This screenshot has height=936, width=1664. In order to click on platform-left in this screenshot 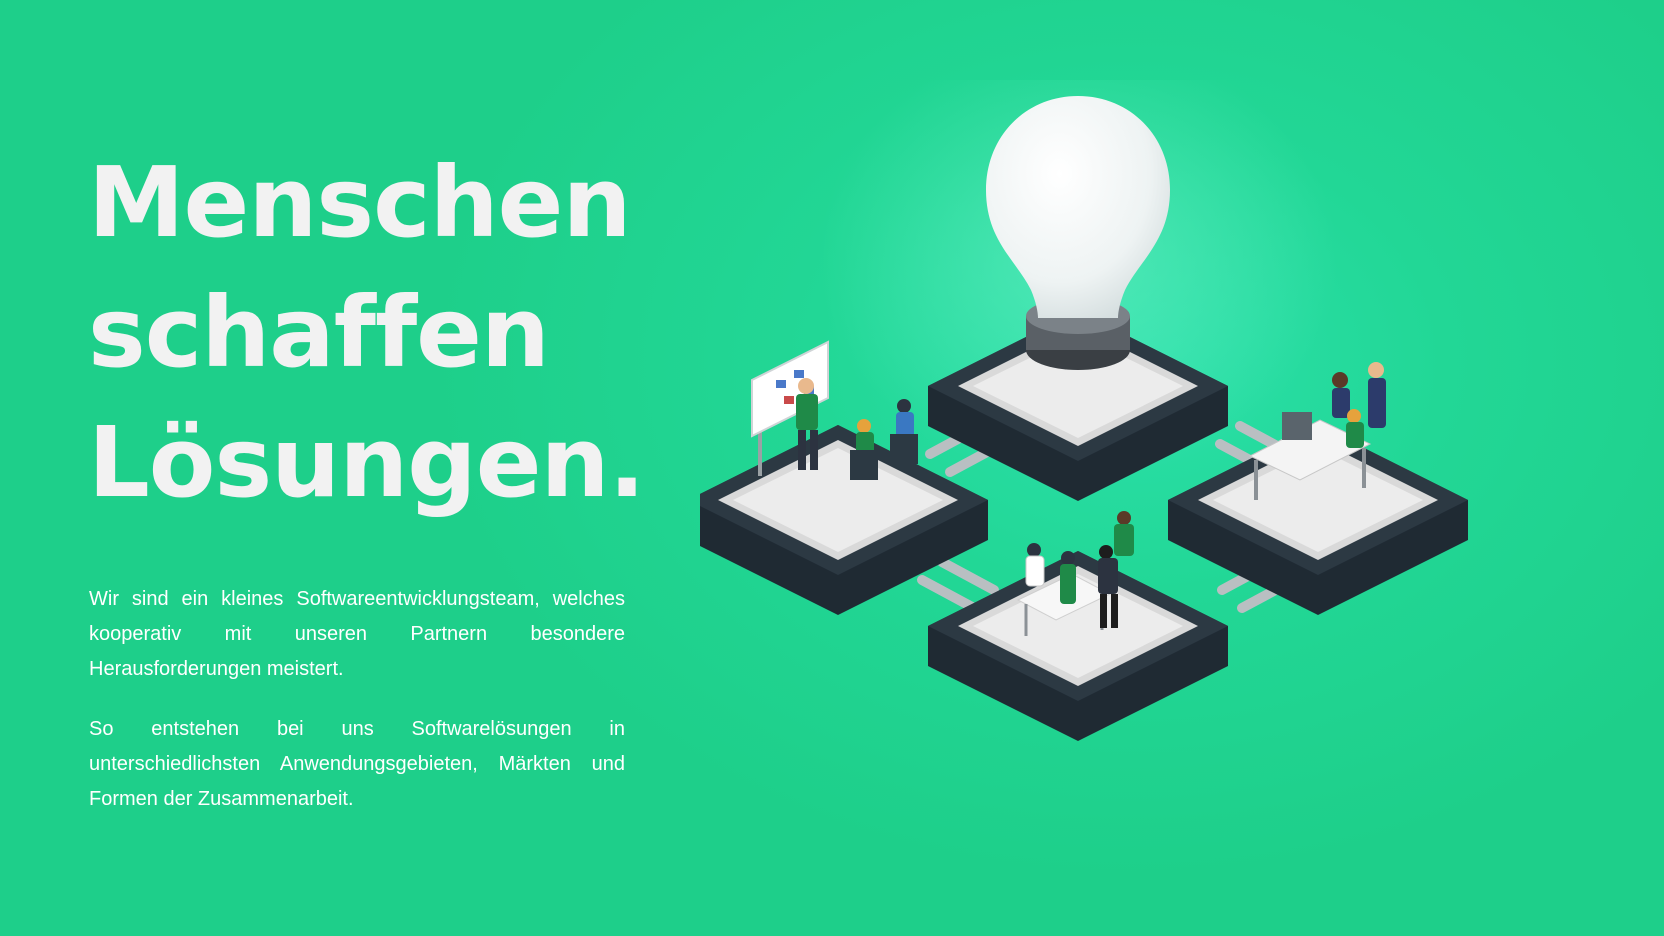, I will do `click(844, 520)`.